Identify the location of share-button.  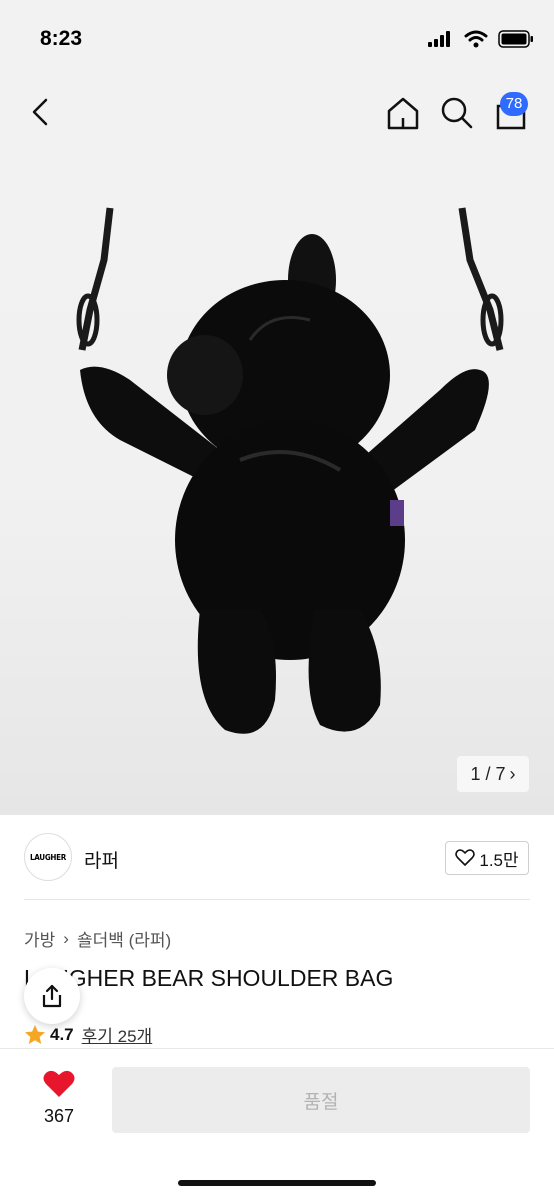
(52, 996).